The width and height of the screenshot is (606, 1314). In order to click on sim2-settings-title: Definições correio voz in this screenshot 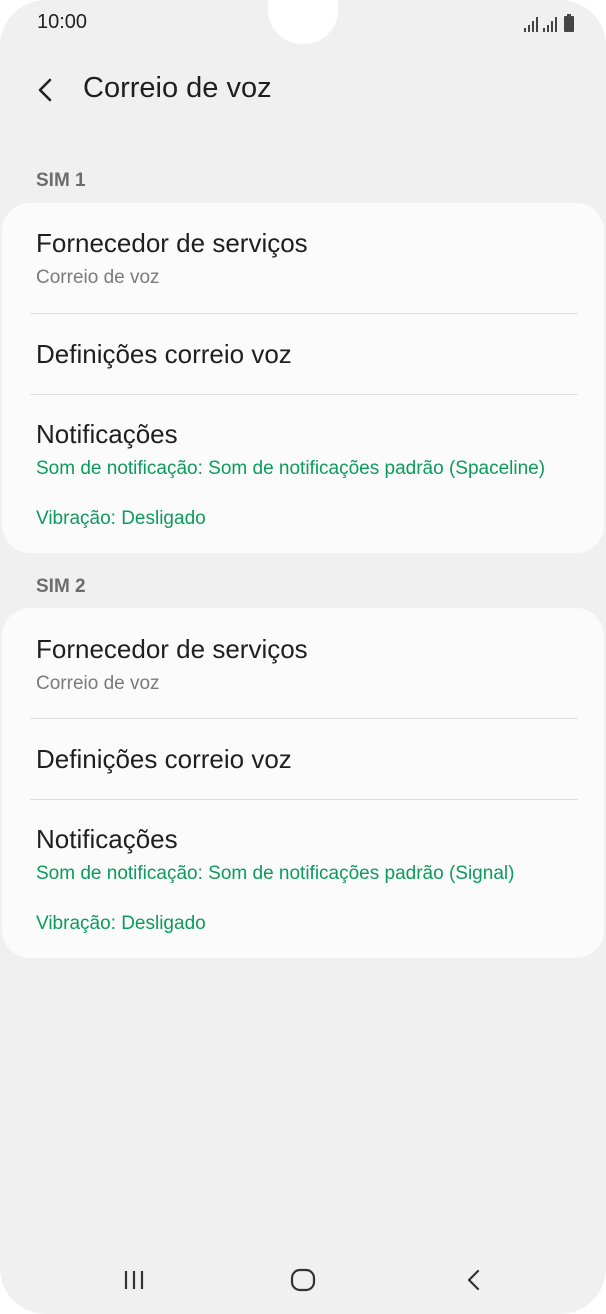, I will do `click(164, 759)`.